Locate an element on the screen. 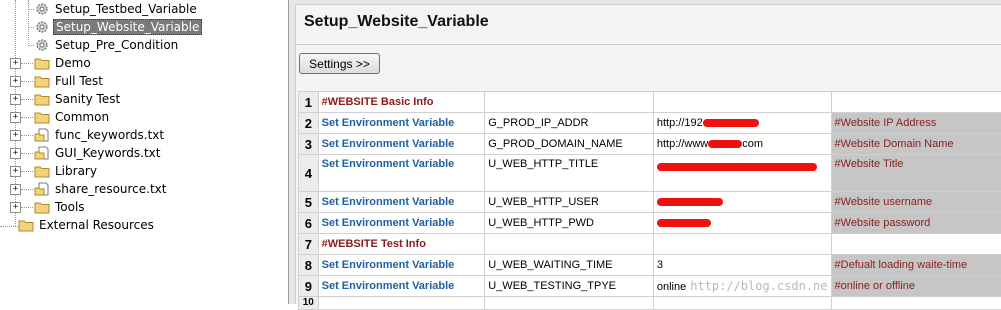  comment-cell: #Website username is located at coordinates (916, 202).